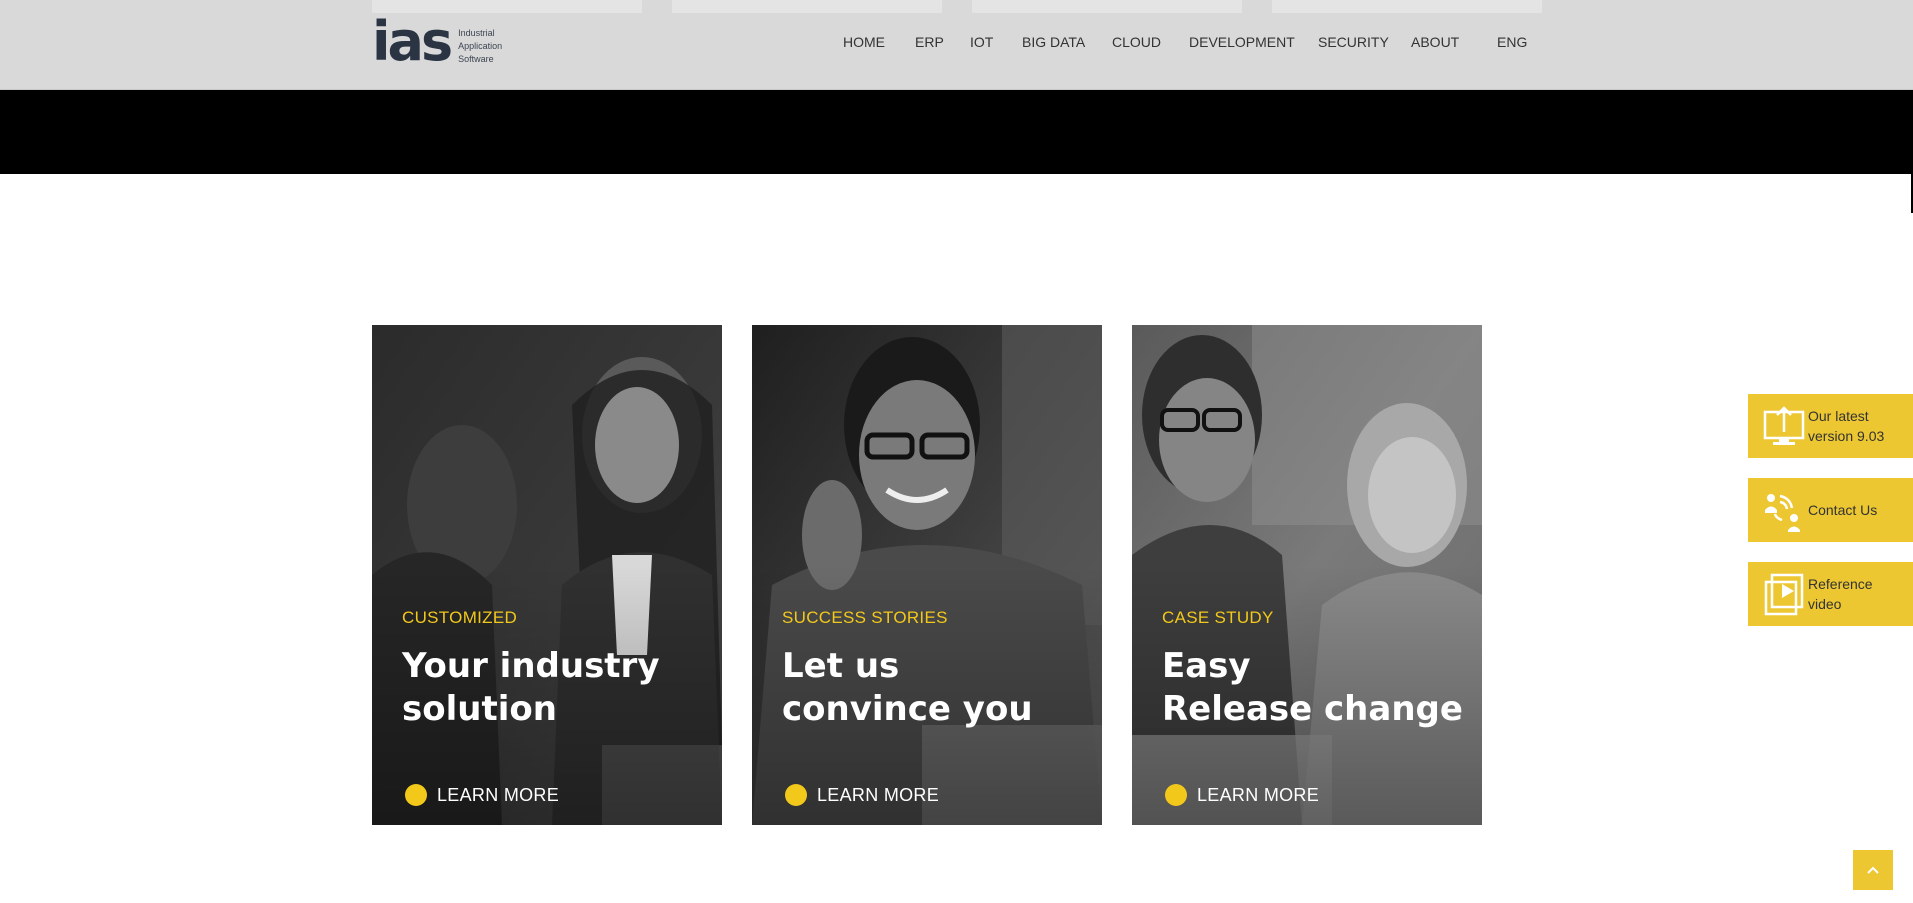 This screenshot has width=1913, height=903. What do you see at coordinates (1435, 42) in the screenshot?
I see `nav-item-about: ABOUT` at bounding box center [1435, 42].